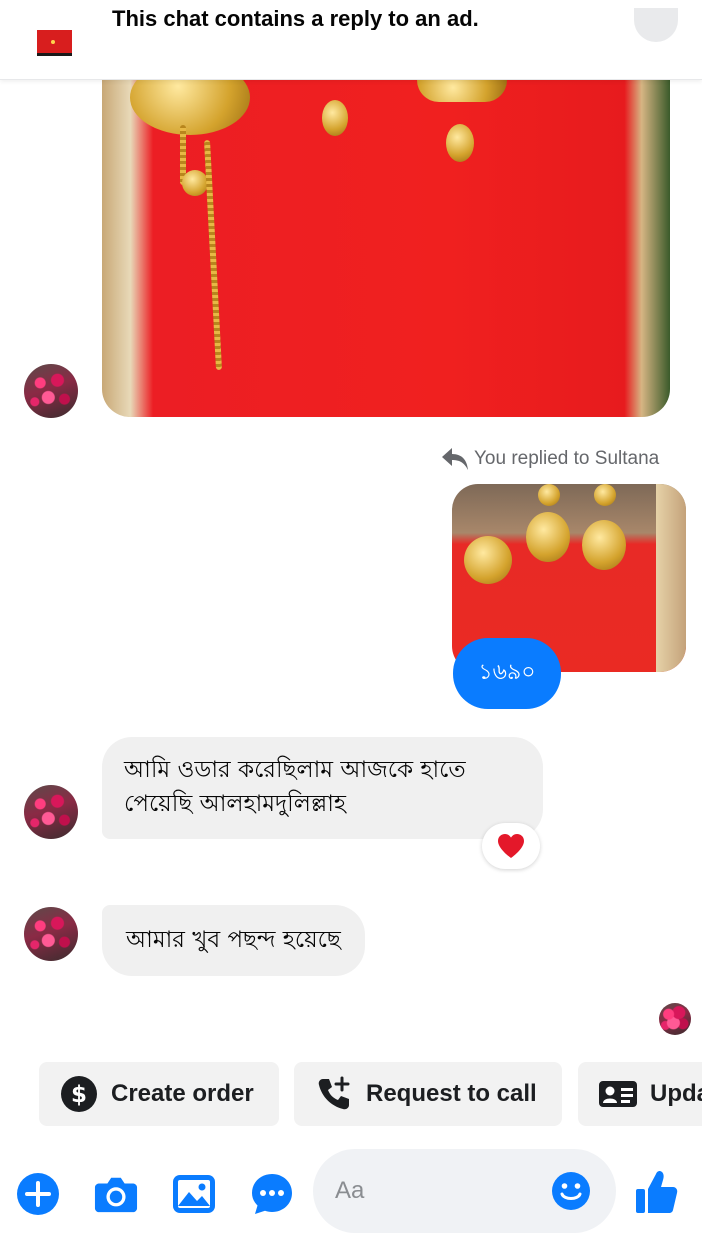  I want to click on phone-add-icon, so click(334, 1094).